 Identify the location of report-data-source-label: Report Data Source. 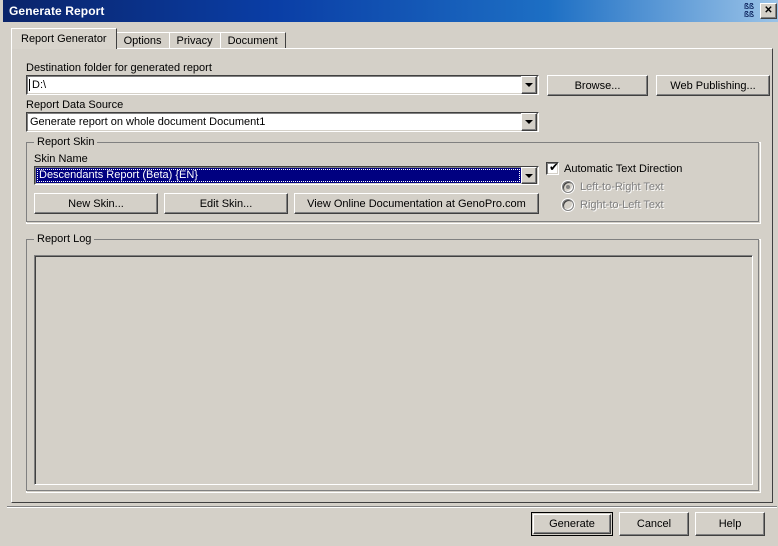
(75, 105).